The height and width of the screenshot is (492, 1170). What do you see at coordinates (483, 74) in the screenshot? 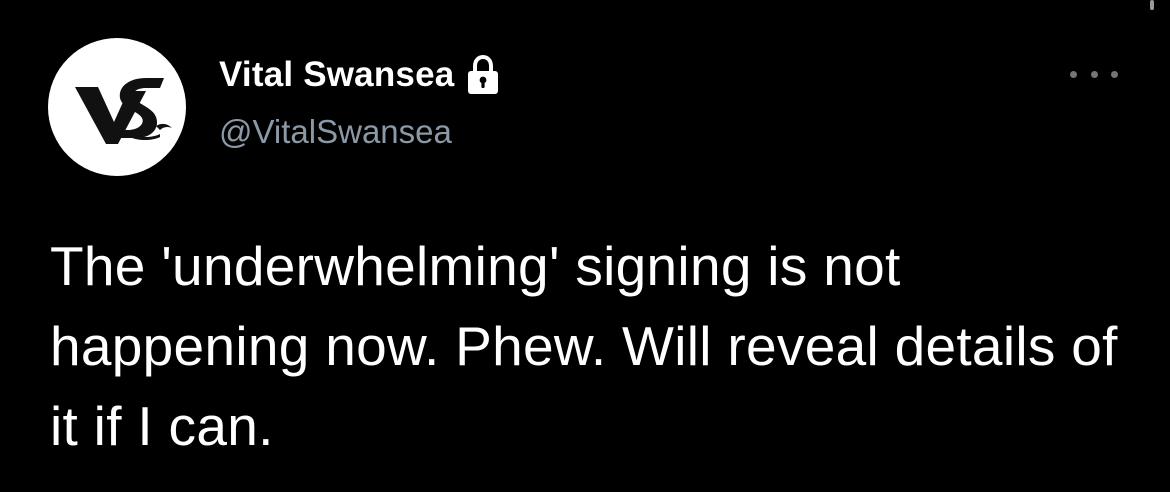
I see `lock-icon` at bounding box center [483, 74].